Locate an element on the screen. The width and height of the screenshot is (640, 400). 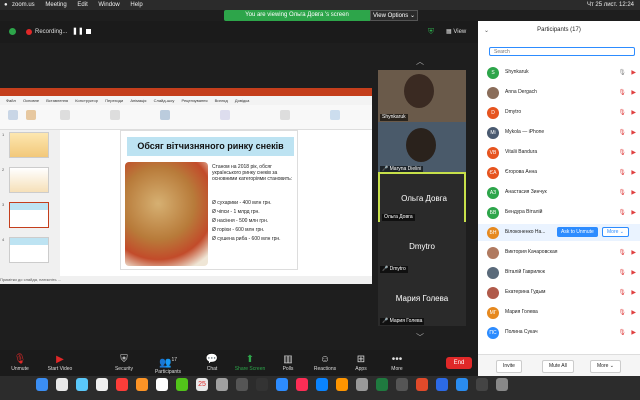
ask-to-unmute-button: Ask to Unmute is located at coordinates (577, 232).